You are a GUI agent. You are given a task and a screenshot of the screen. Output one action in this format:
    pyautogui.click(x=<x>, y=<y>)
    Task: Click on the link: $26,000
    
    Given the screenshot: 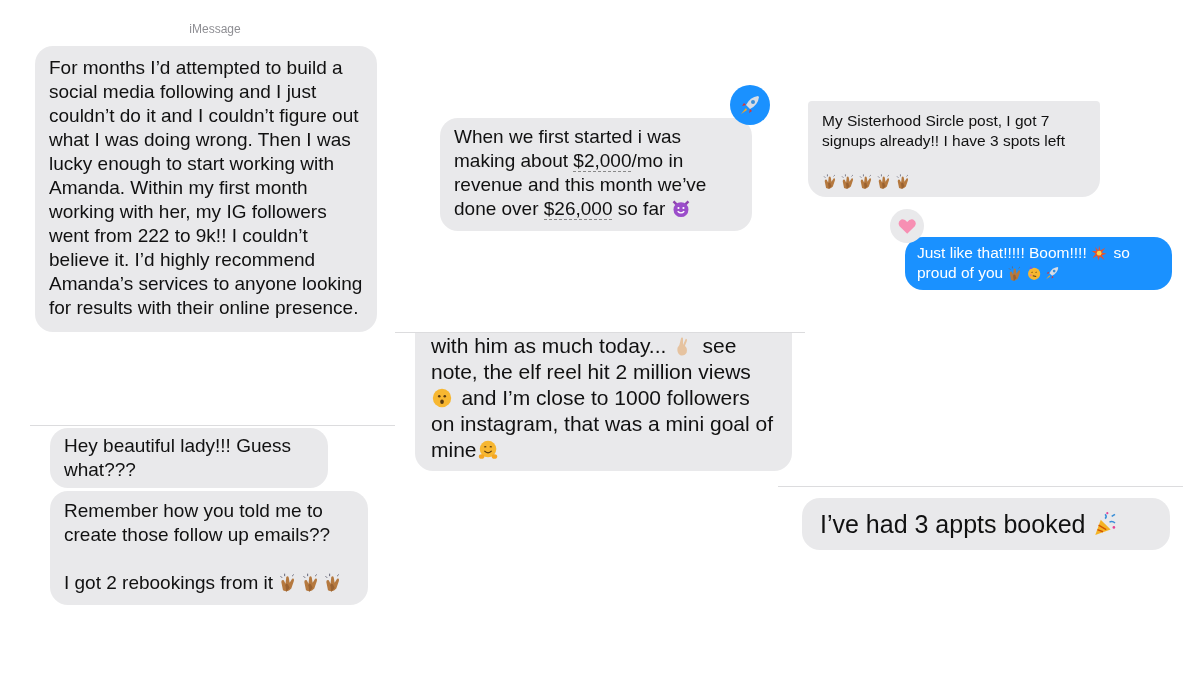 What is the action you would take?
    pyautogui.click(x=578, y=209)
    